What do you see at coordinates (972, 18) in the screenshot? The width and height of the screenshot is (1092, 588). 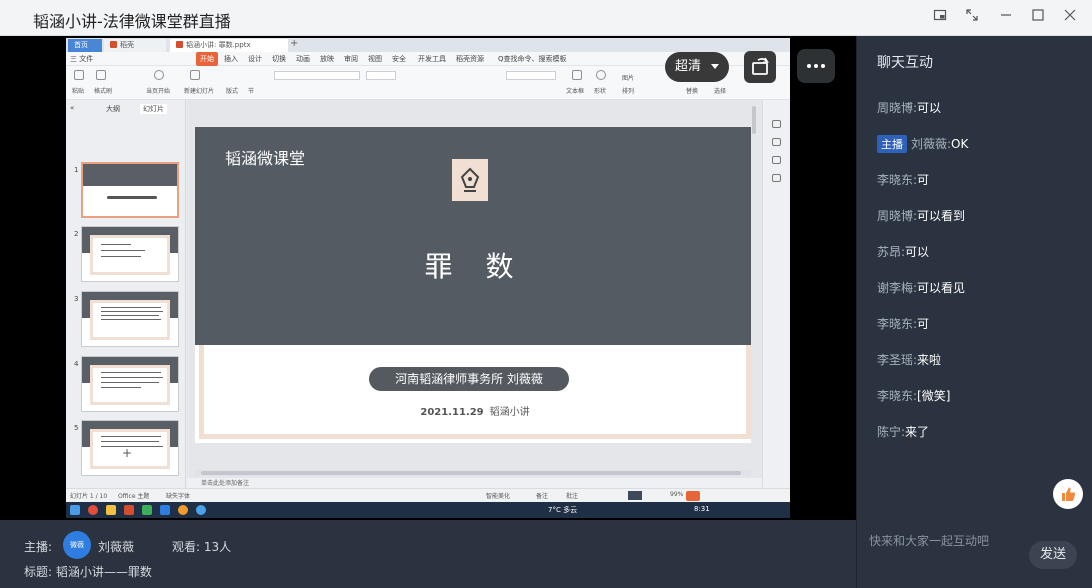 I see `expand-icon` at bounding box center [972, 18].